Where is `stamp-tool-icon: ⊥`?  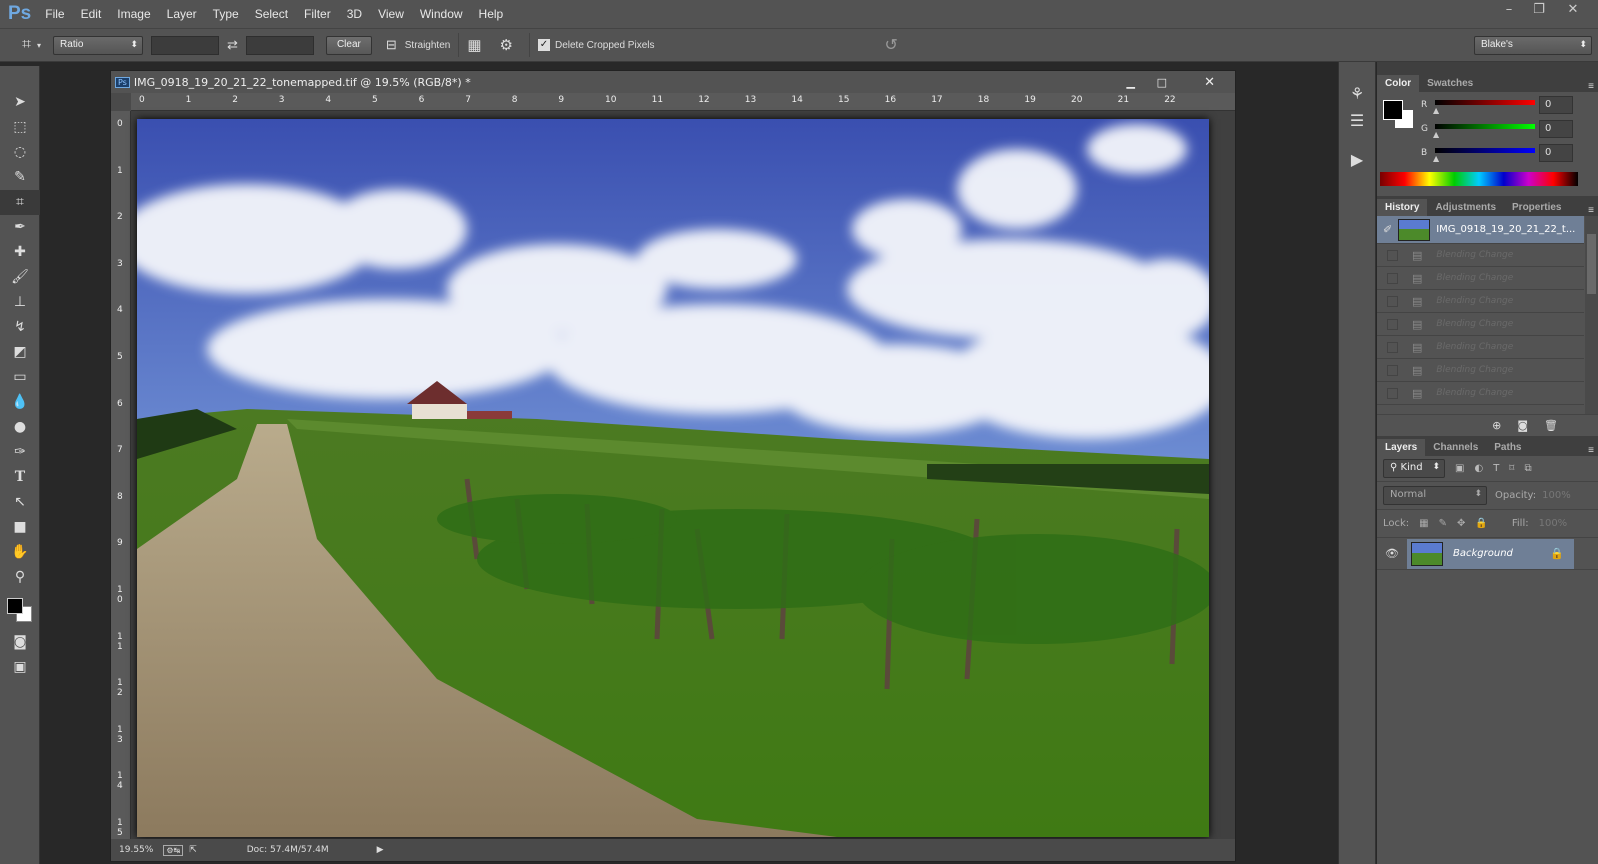 stamp-tool-icon: ⊥ is located at coordinates (20, 302).